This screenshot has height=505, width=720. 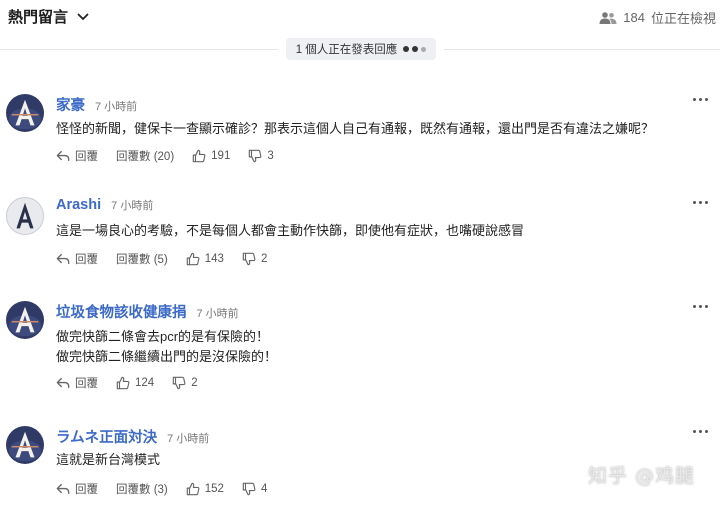 I want to click on comment-body: 這是一場良心的考驗，不是每個人都會主動作快篩，即使他有症狀，也嘴硬說感冒, so click(x=290, y=231).